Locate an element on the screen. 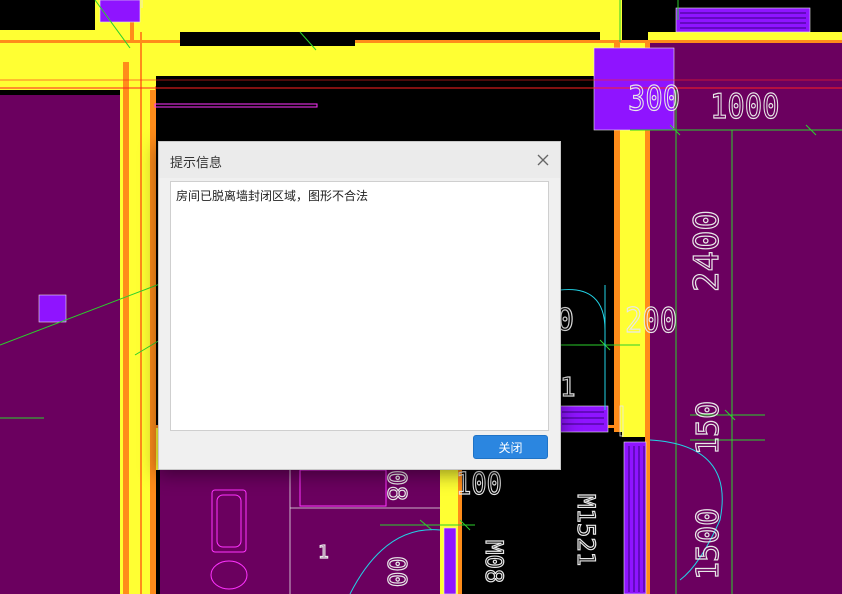  partial-label-1b: 1 is located at coordinates (323, 552).